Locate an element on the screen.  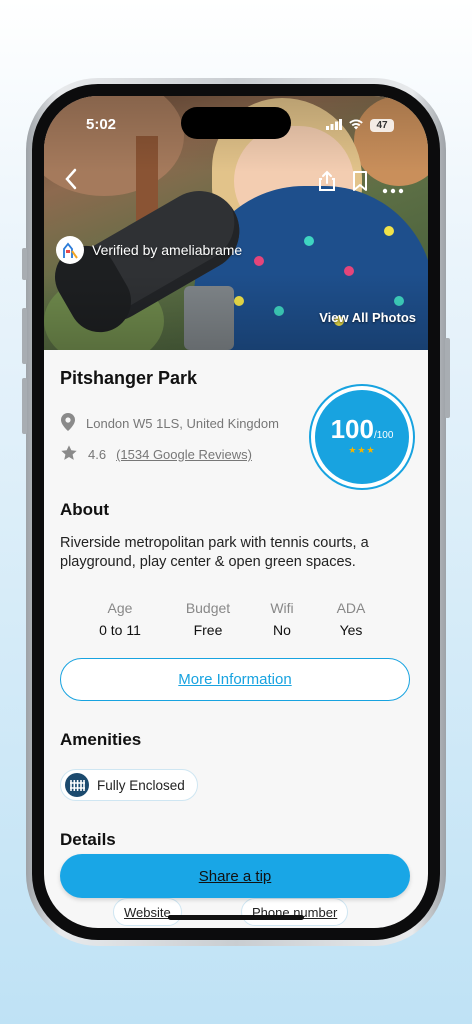
wifi-icon is located at coordinates (356, 125).